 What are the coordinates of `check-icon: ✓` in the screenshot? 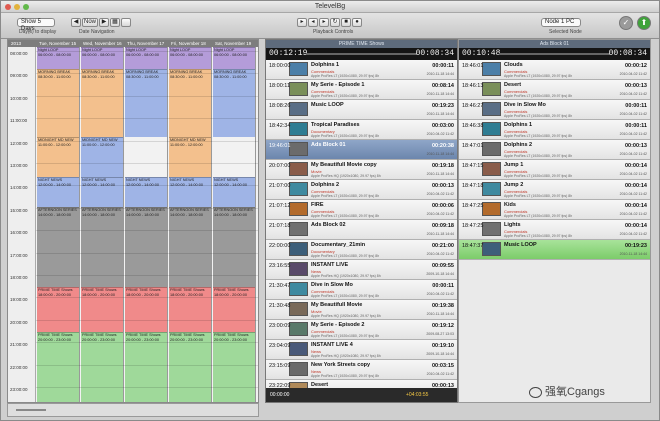 It's located at (626, 23).